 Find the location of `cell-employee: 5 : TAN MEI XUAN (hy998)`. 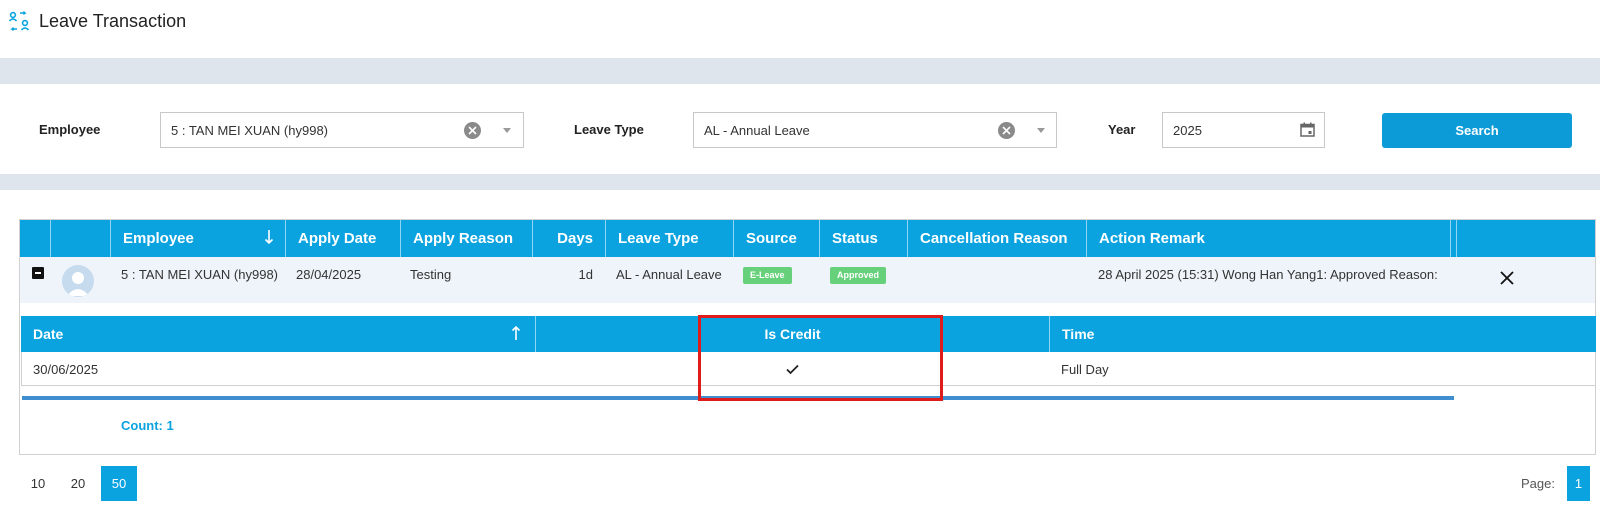

cell-employee: 5 : TAN MEI XUAN (hy998) is located at coordinates (200, 274).